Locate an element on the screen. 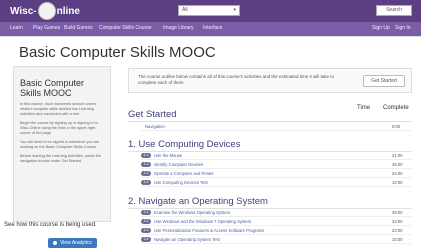 This screenshot has height=250, width=421. activity-number-badge: 2.3 is located at coordinates (146, 230).